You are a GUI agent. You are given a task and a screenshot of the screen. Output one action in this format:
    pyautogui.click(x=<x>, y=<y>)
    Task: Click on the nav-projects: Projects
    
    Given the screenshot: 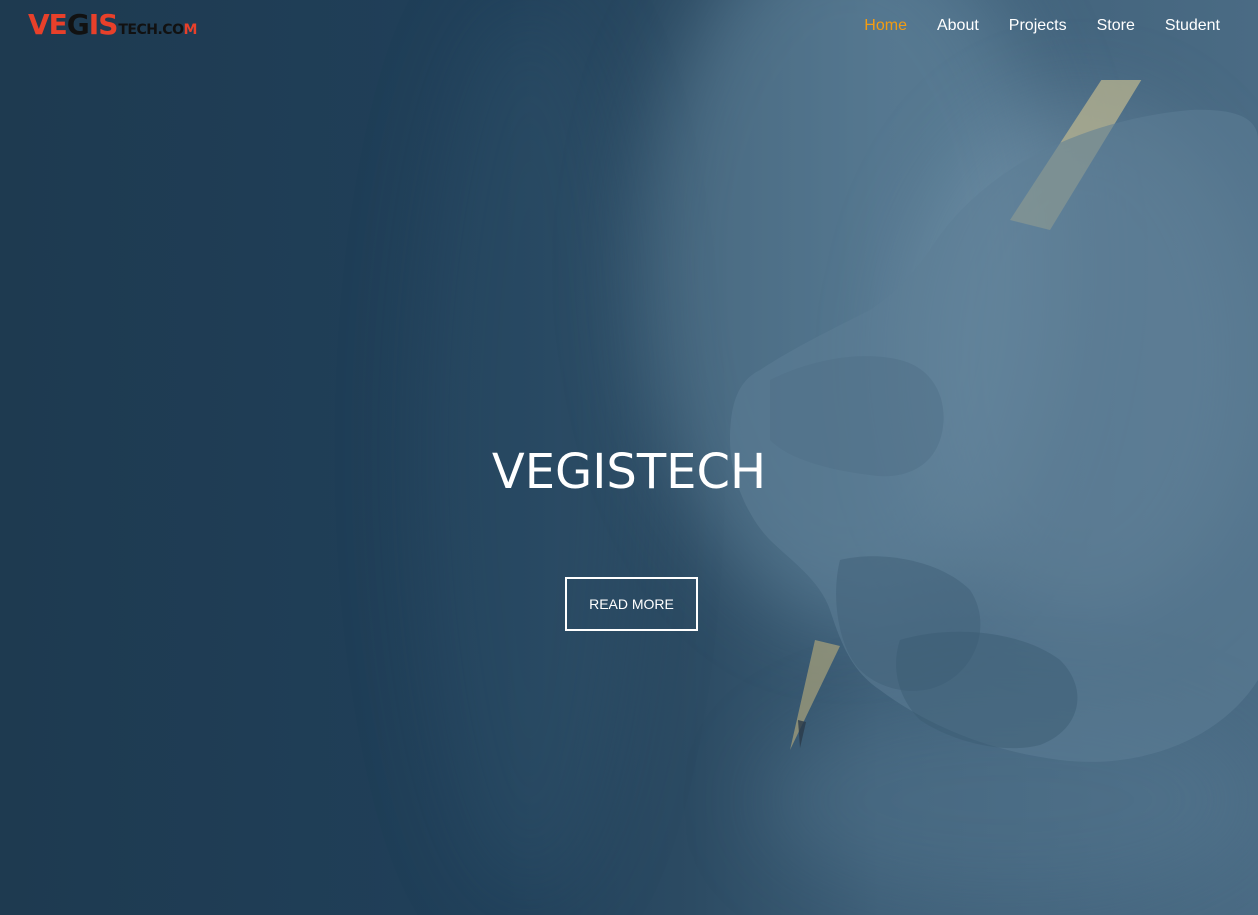 What is the action you would take?
    pyautogui.click(x=1038, y=26)
    